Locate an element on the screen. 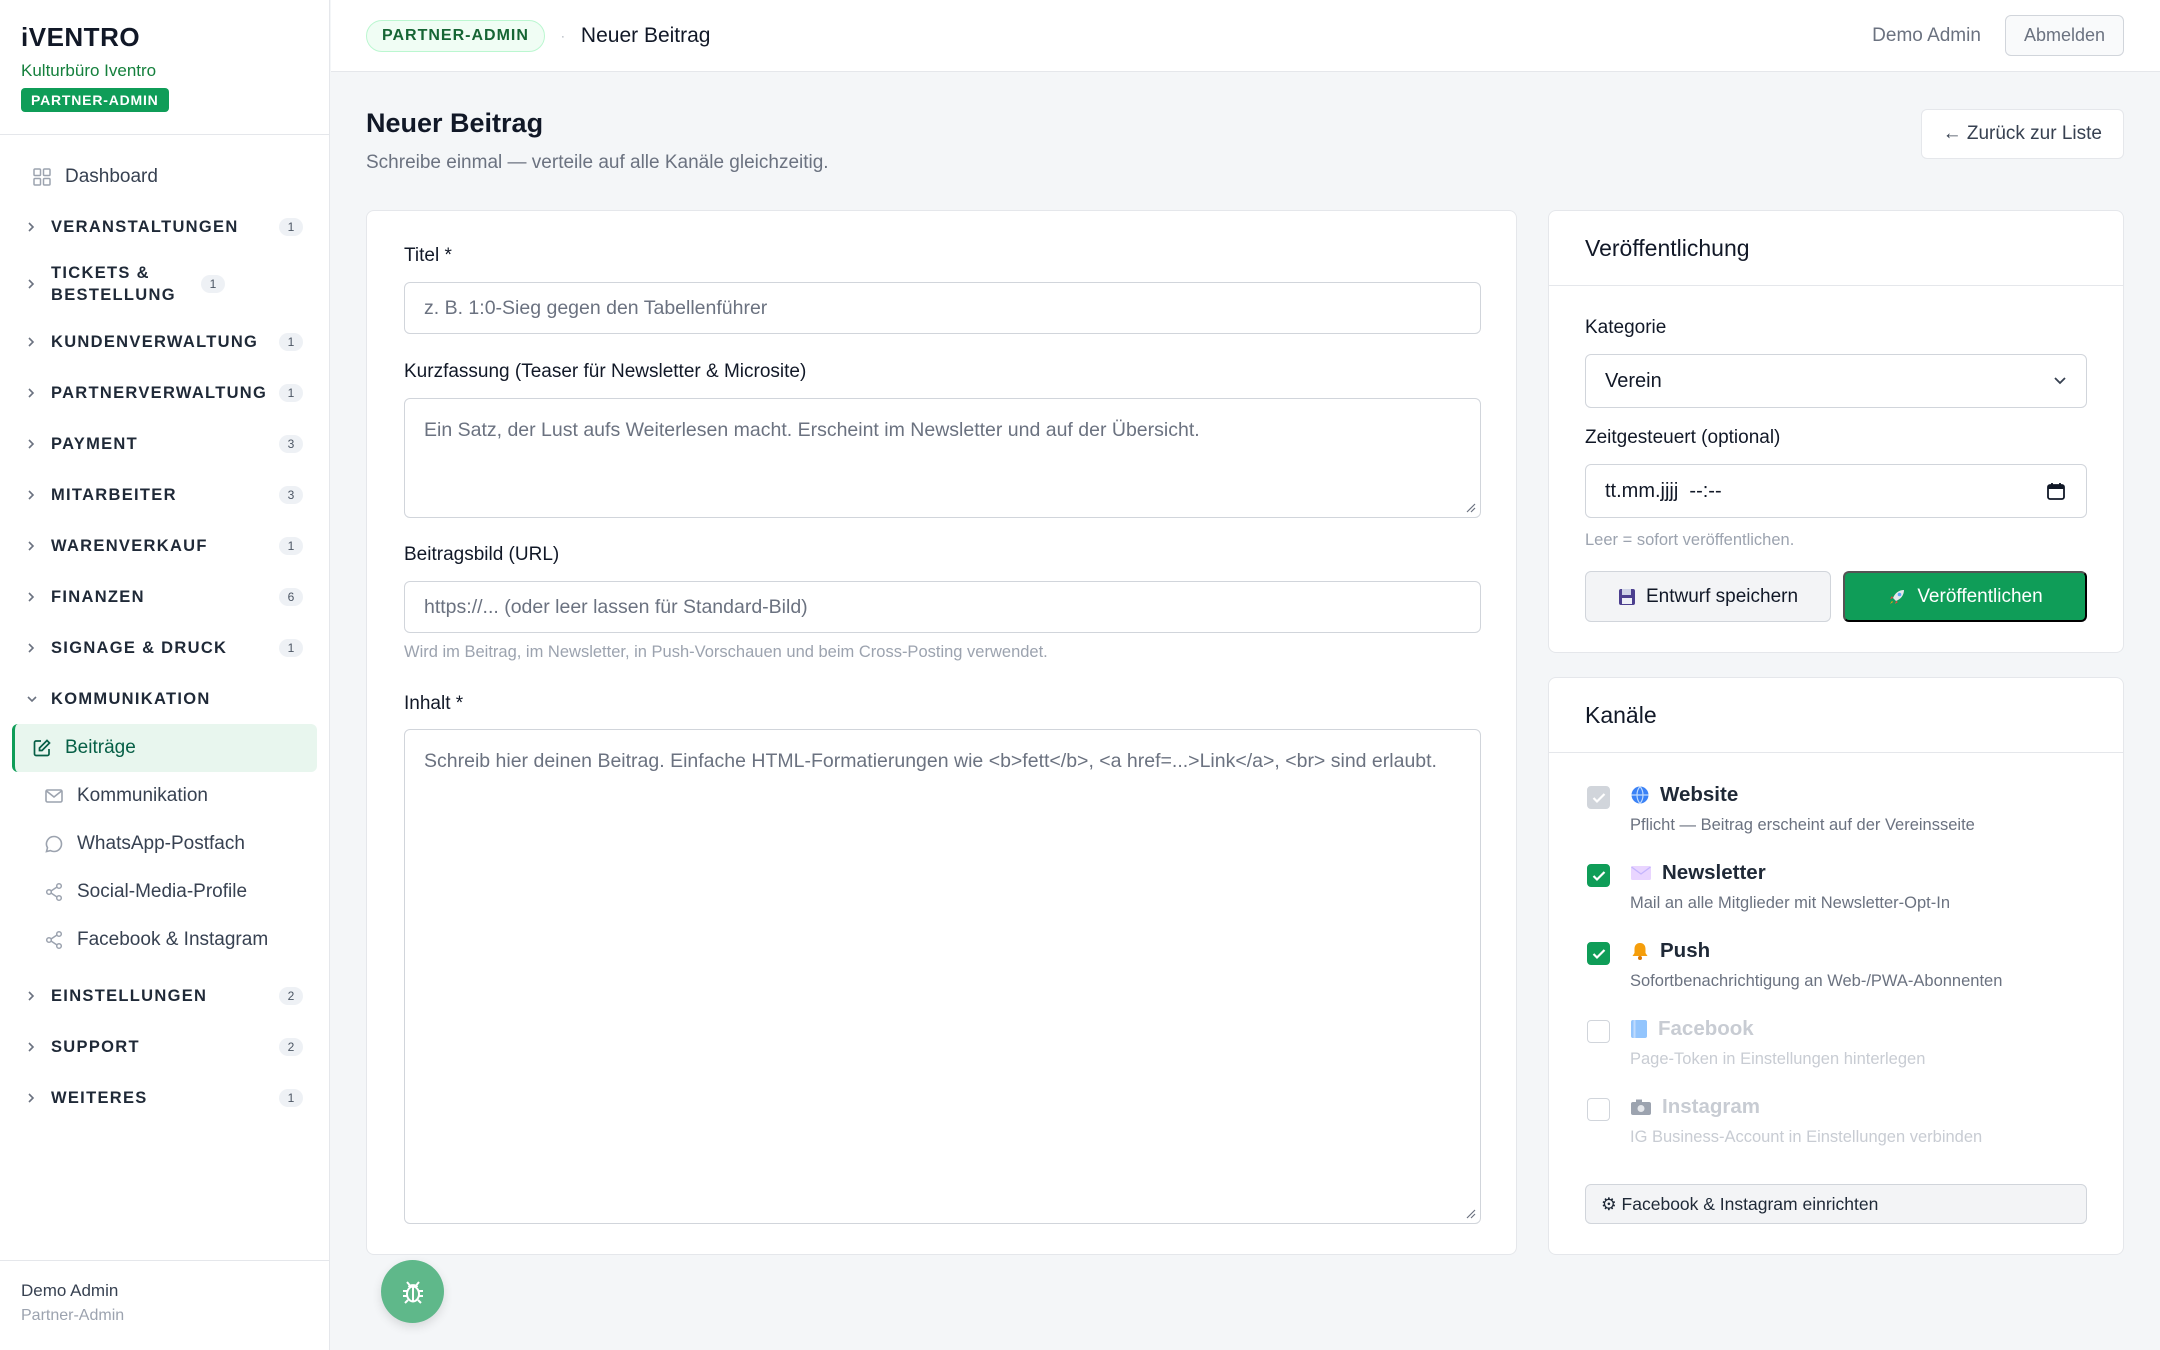 This screenshot has width=2160, height=1350. title-input: z. B. 1:0-Sieg gegen den Tabellenführer is located at coordinates (942, 308).